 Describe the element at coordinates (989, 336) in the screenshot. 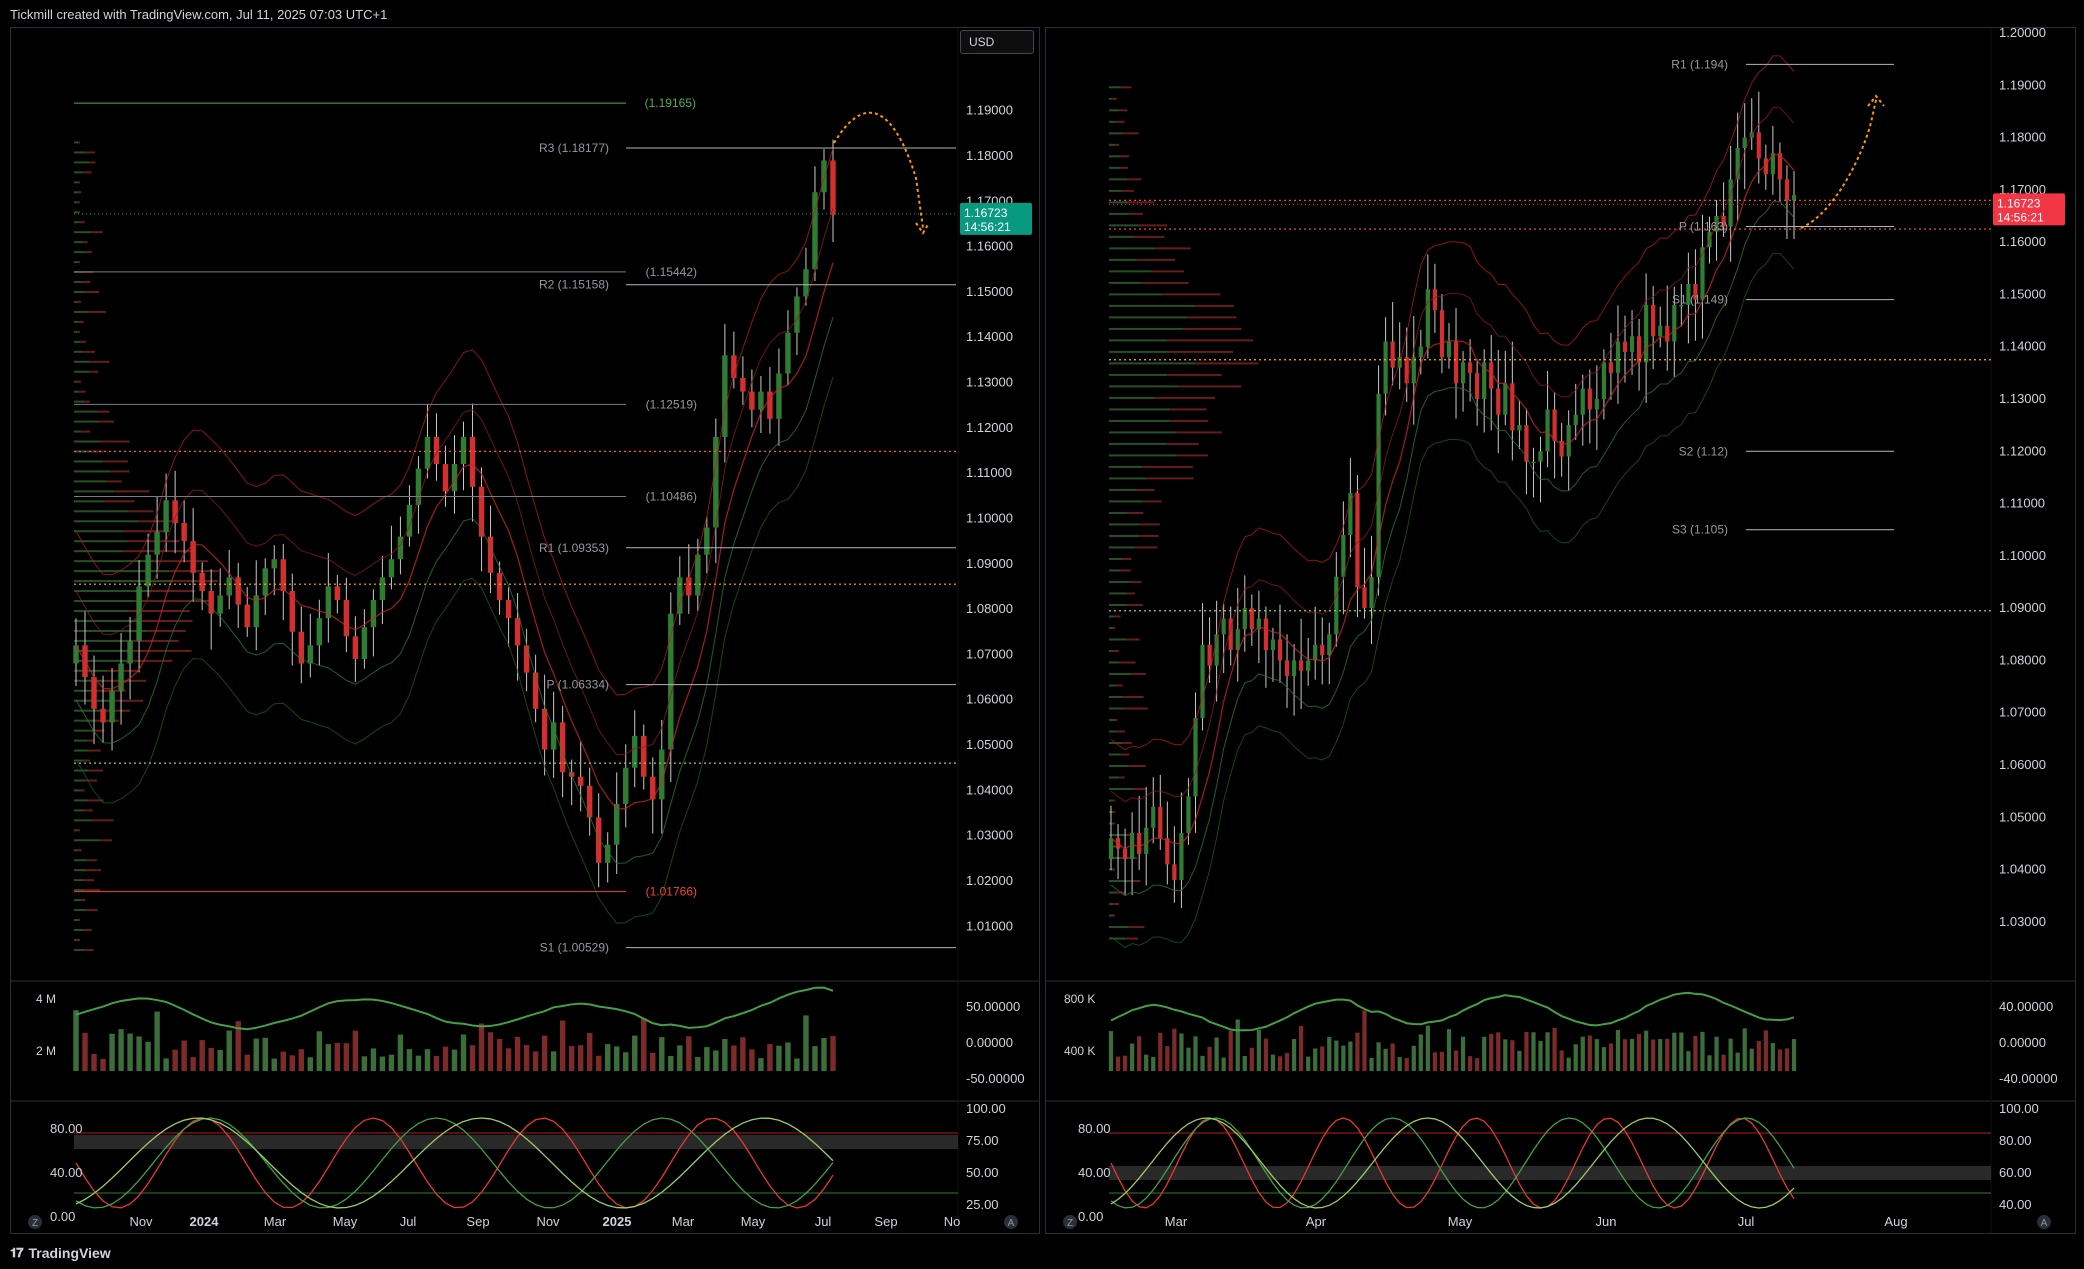

I see `price-axis-label: 1.14000` at that location.